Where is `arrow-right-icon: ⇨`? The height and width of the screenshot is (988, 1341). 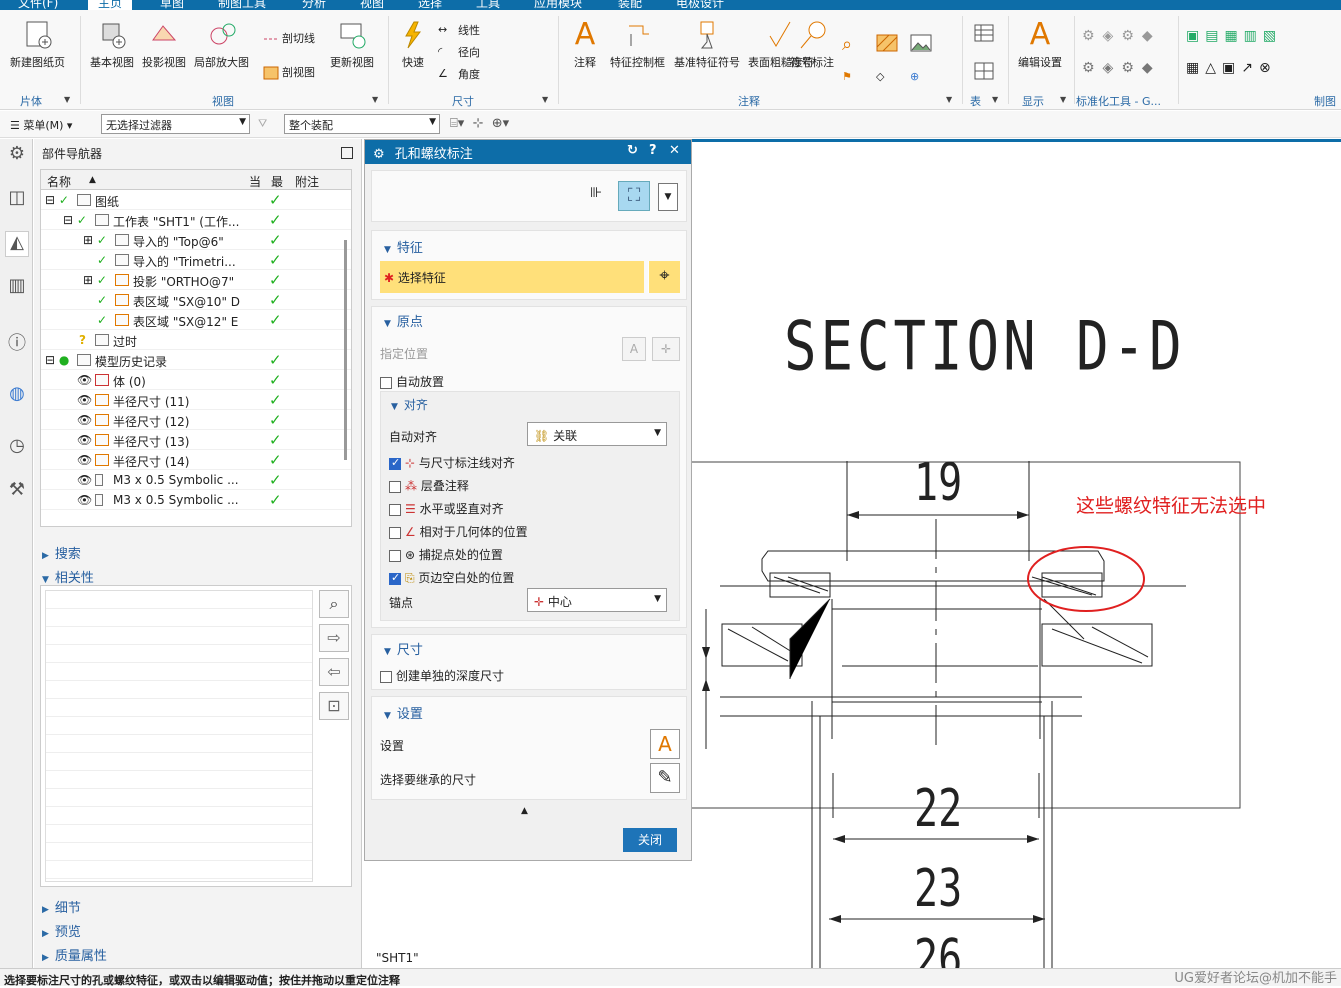
arrow-right-icon: ⇨ is located at coordinates (334, 638).